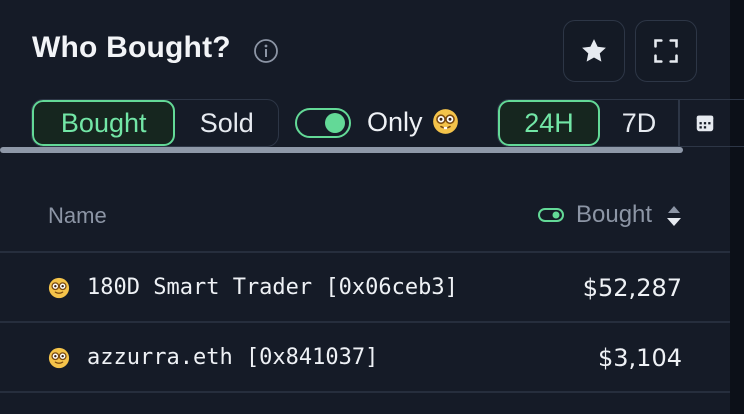 The image size is (744, 414). I want to click on sort-icon, so click(674, 216).